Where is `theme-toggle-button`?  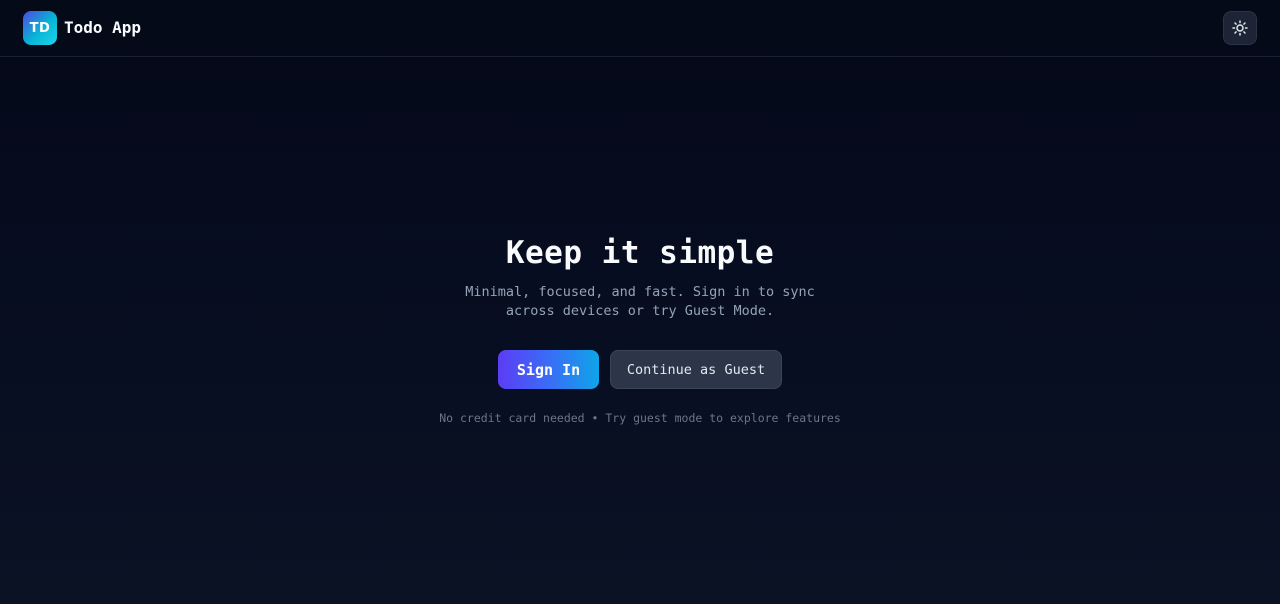
theme-toggle-button is located at coordinates (1240, 28).